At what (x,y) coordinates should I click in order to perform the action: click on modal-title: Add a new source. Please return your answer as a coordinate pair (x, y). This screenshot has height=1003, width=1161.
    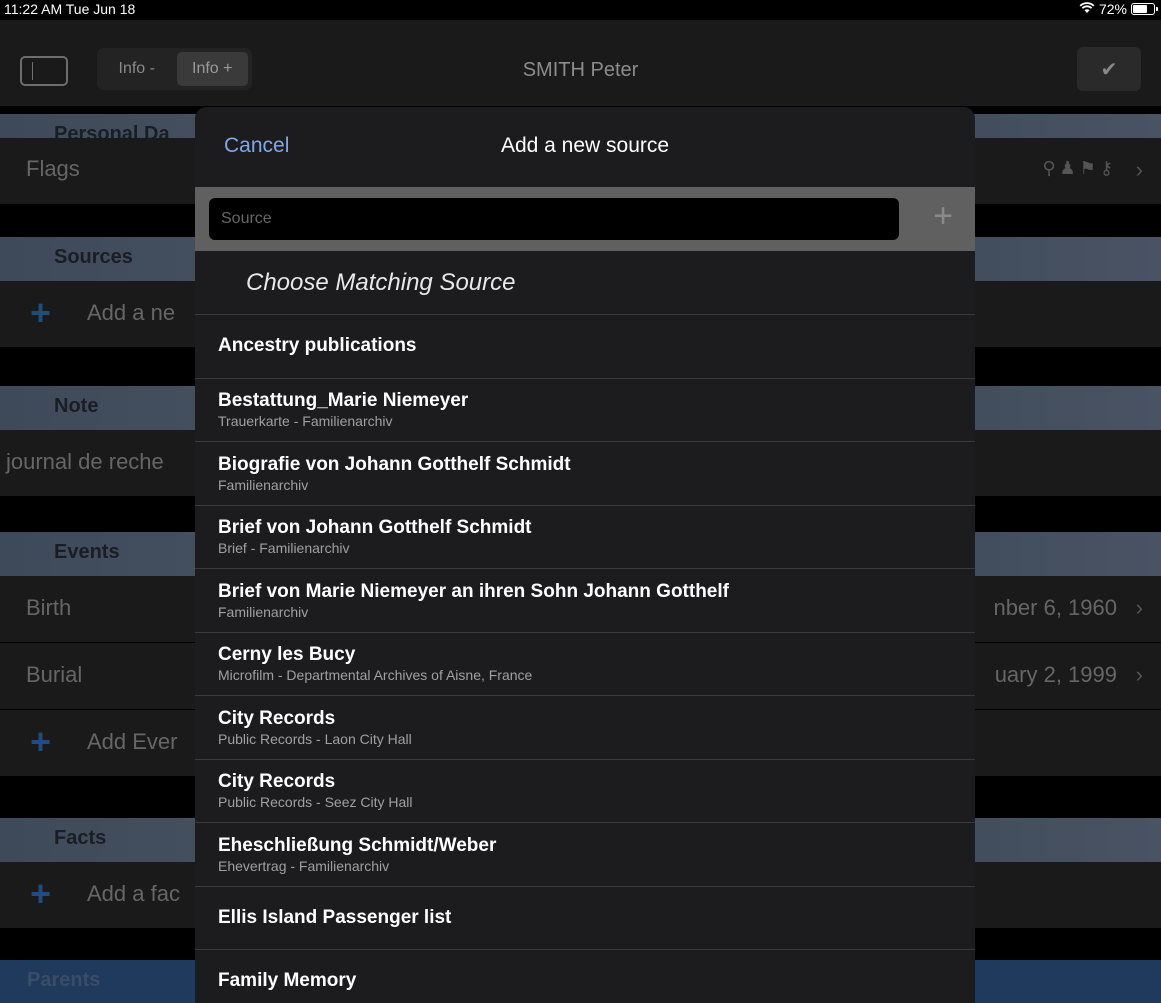
    Looking at the image, I should click on (585, 145).